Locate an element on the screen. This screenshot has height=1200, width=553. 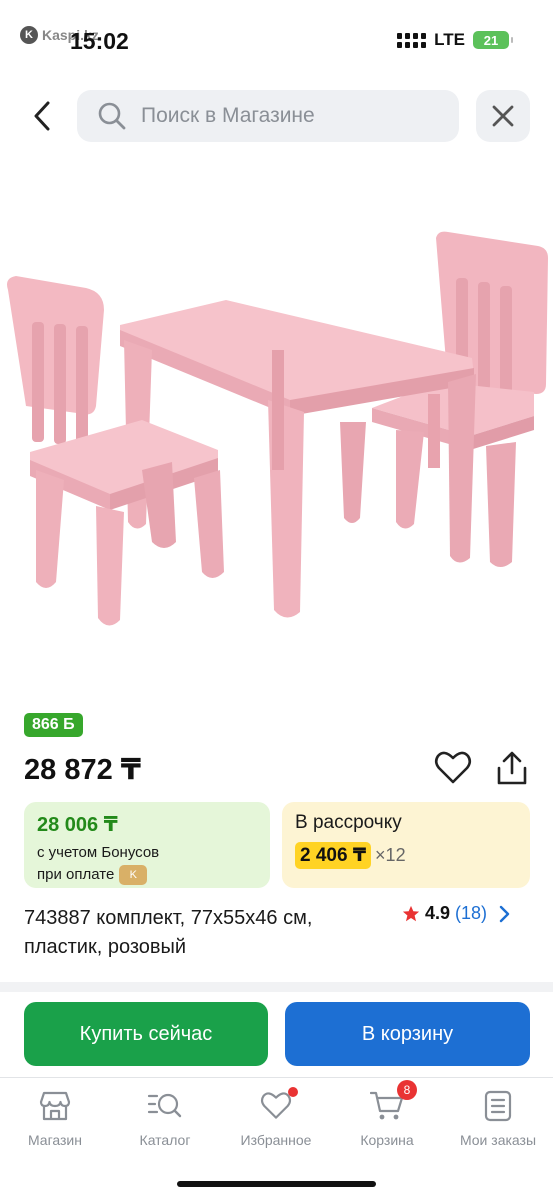
installment-monthly: 2 406 ₸ is located at coordinates (333, 855).